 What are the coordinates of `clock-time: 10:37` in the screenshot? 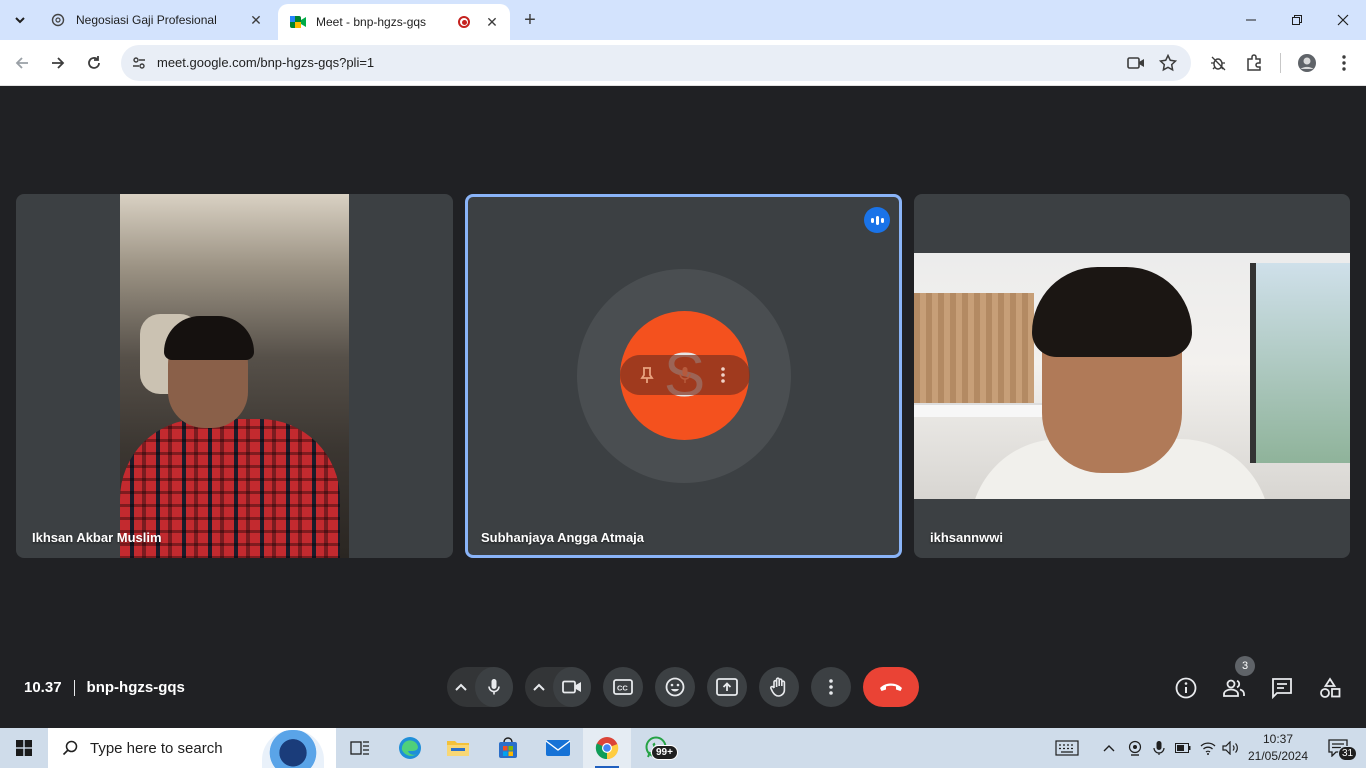 It's located at (1278, 739).